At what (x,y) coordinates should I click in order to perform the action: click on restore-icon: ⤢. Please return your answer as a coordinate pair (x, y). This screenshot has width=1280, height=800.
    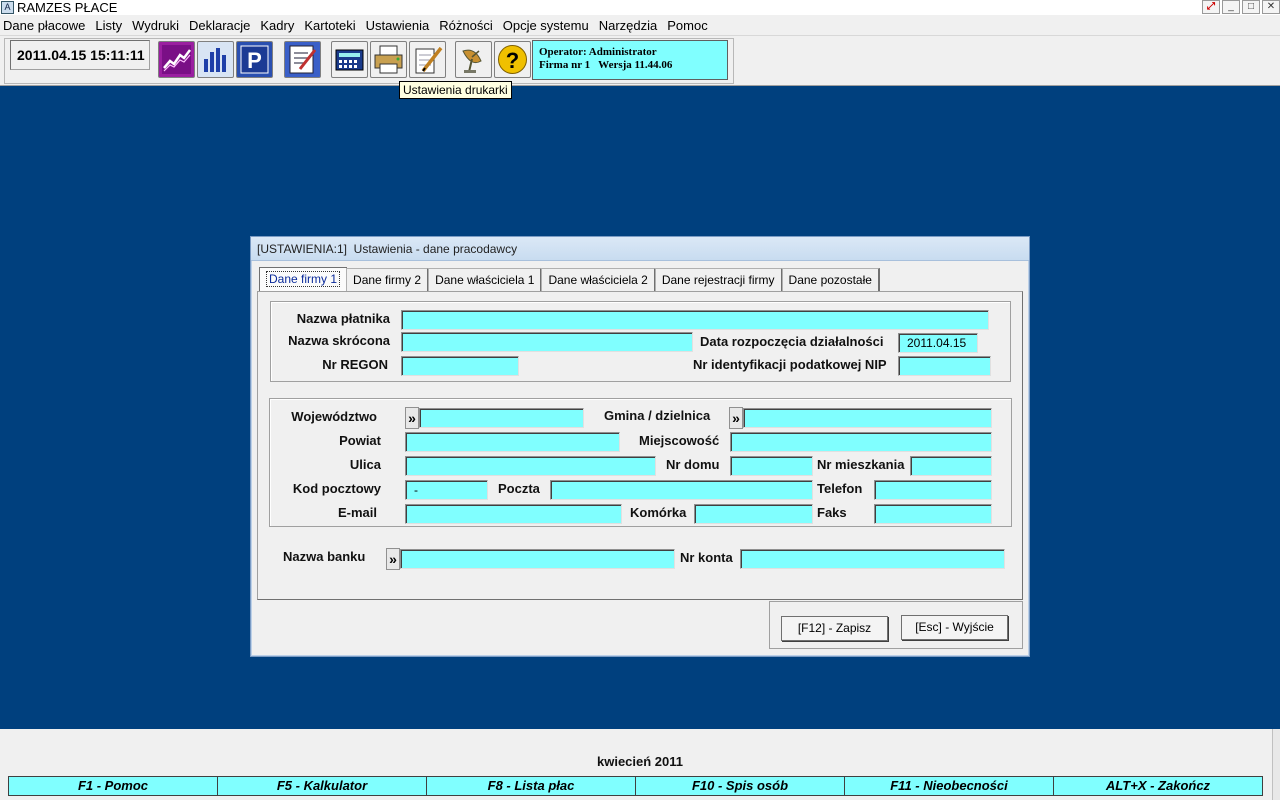
    Looking at the image, I should click on (1211, 7).